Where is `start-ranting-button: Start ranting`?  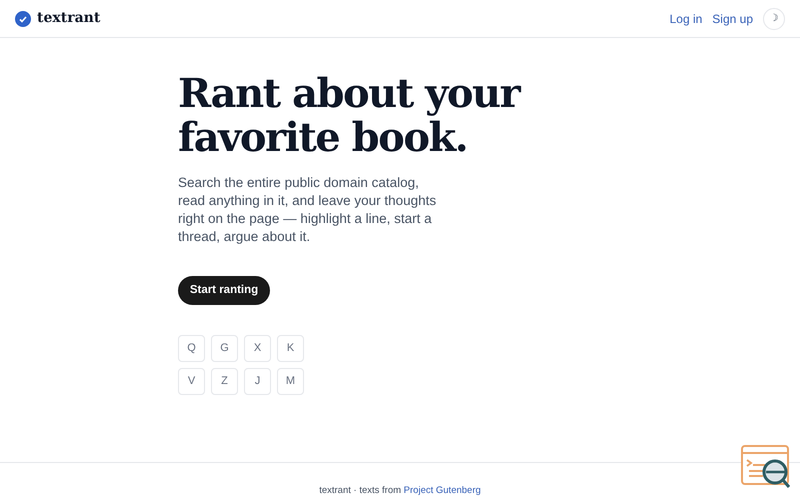
start-ranting-button: Start ranting is located at coordinates (224, 290).